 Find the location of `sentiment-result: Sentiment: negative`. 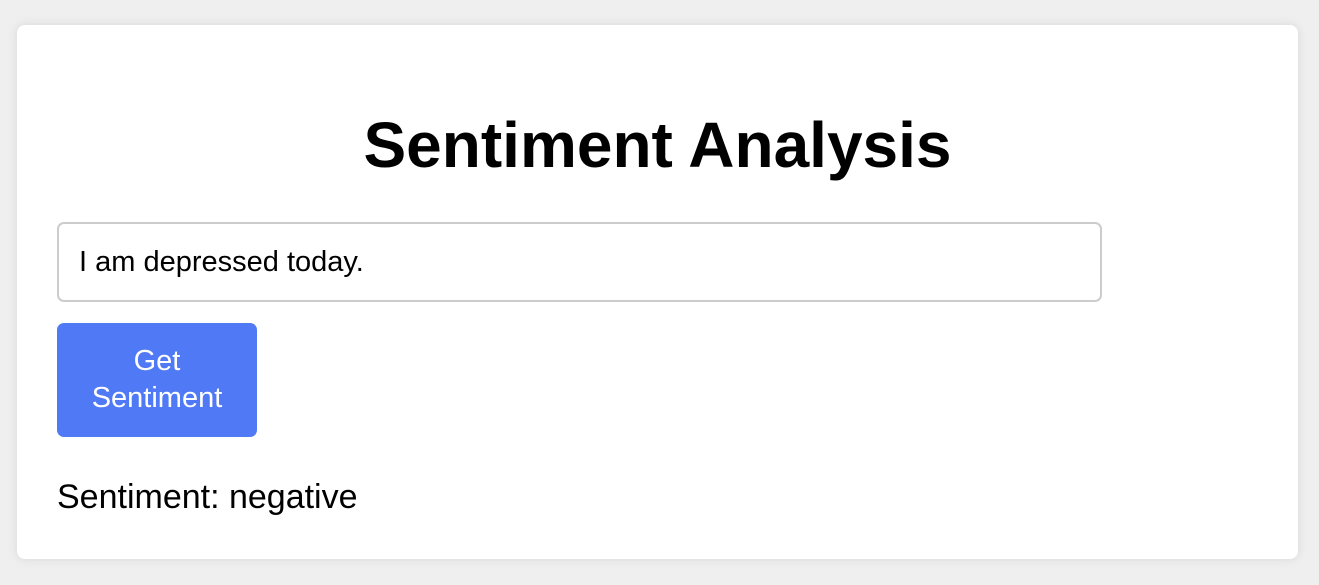

sentiment-result: Sentiment: negative is located at coordinates (207, 497).